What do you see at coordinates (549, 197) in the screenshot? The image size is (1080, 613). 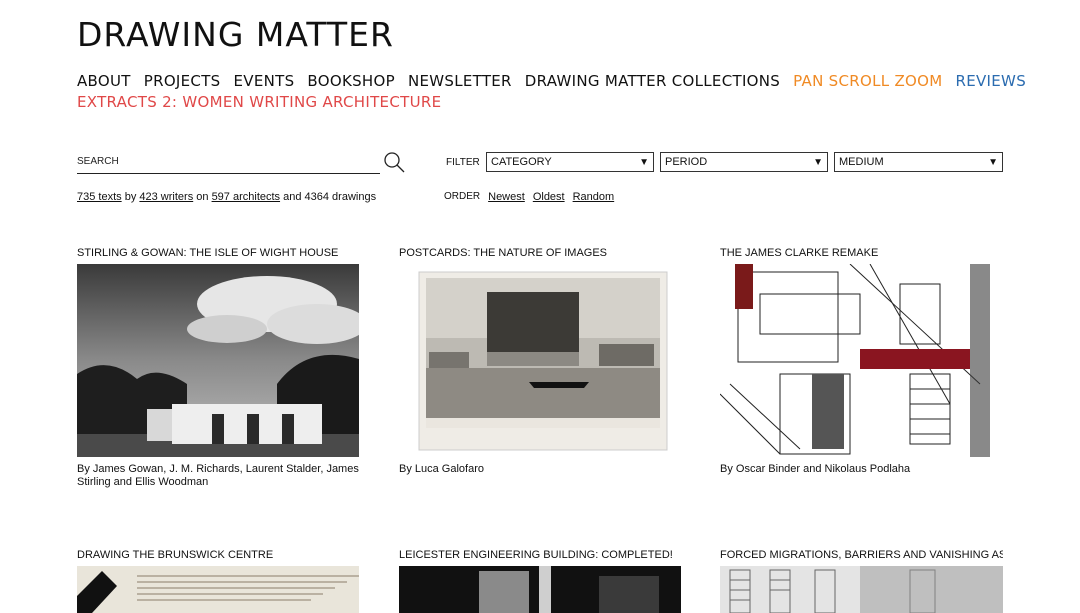 I see `order-oldest: Oldest` at bounding box center [549, 197].